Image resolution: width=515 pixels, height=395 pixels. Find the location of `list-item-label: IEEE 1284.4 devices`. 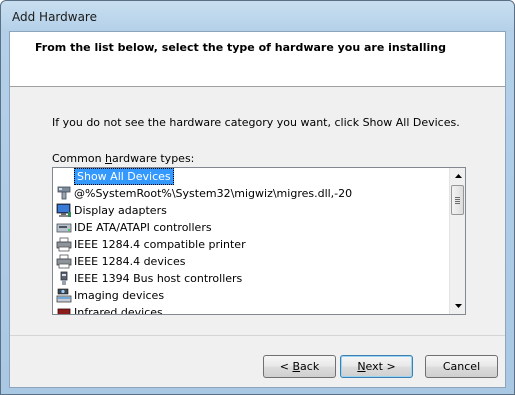

list-item-label: IEEE 1284.4 devices is located at coordinates (130, 261).